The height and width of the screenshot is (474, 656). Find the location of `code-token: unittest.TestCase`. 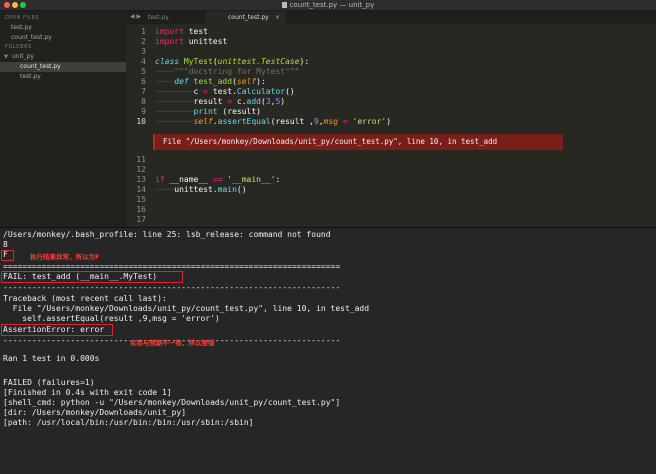

code-token: unittest.TestCase is located at coordinates (258, 61).